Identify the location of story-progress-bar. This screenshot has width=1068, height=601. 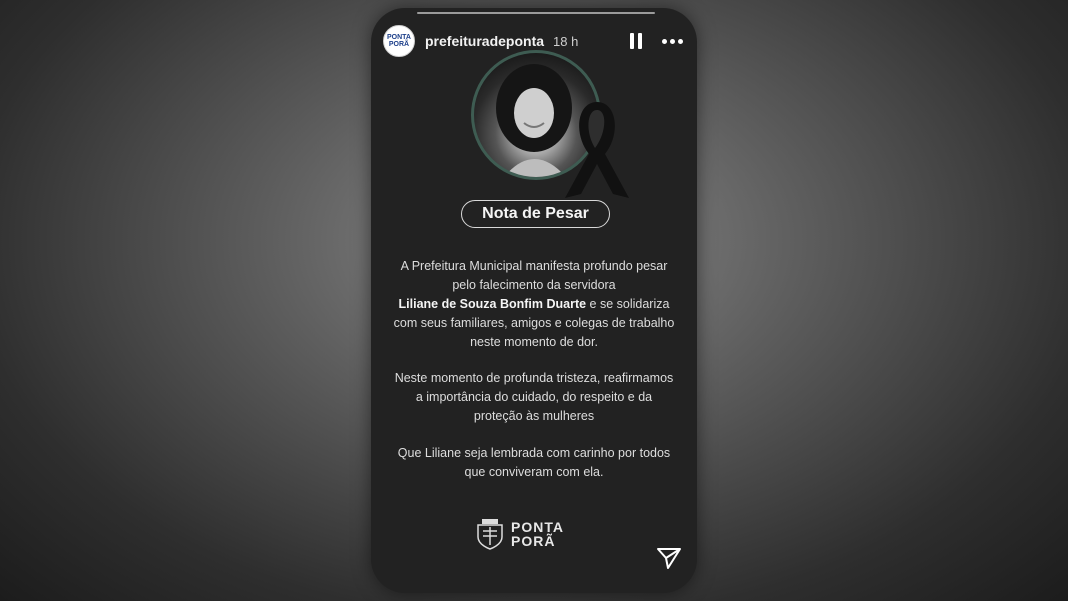
(536, 13).